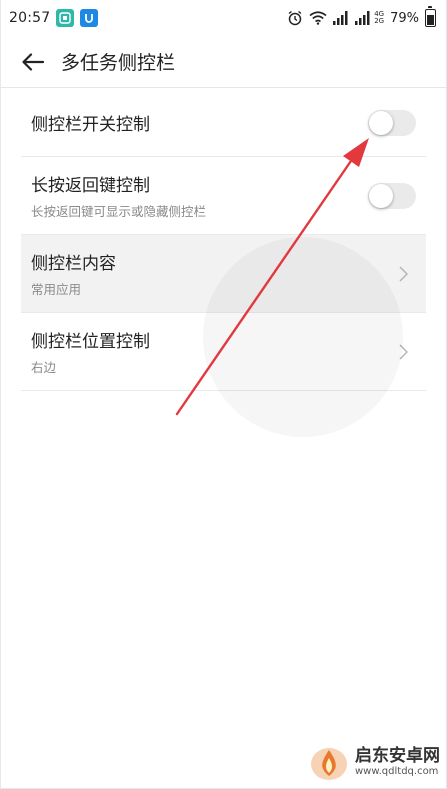  Describe the element at coordinates (228, 122) in the screenshot. I see `setting-text: 侧控栏开关控制` at that location.